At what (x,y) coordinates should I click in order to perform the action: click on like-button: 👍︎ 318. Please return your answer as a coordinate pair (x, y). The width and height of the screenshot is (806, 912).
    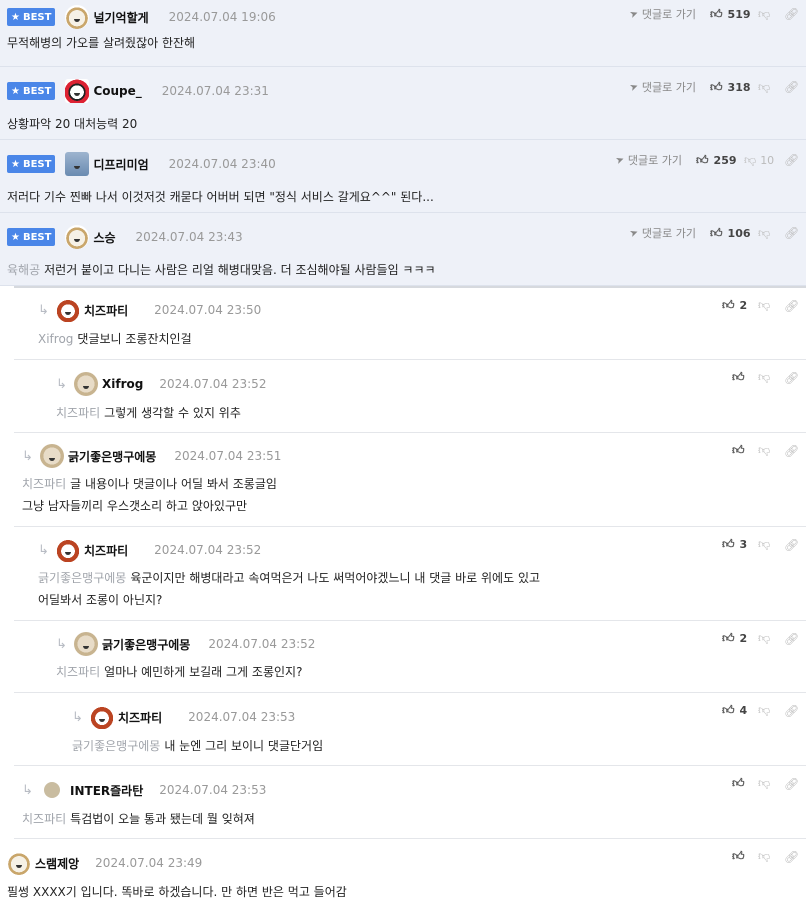
    Looking at the image, I should click on (734, 87).